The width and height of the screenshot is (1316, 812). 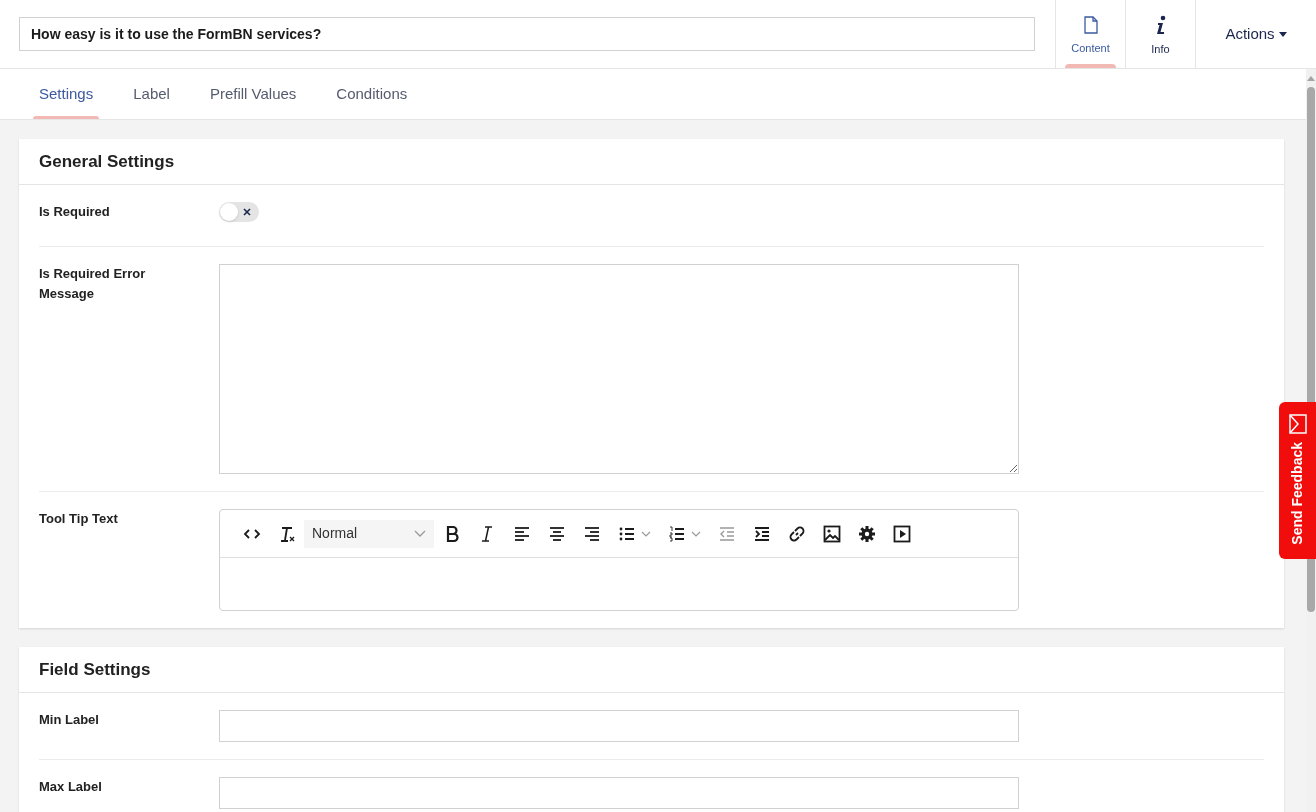 What do you see at coordinates (1160, 24) in the screenshot?
I see `info-icon` at bounding box center [1160, 24].